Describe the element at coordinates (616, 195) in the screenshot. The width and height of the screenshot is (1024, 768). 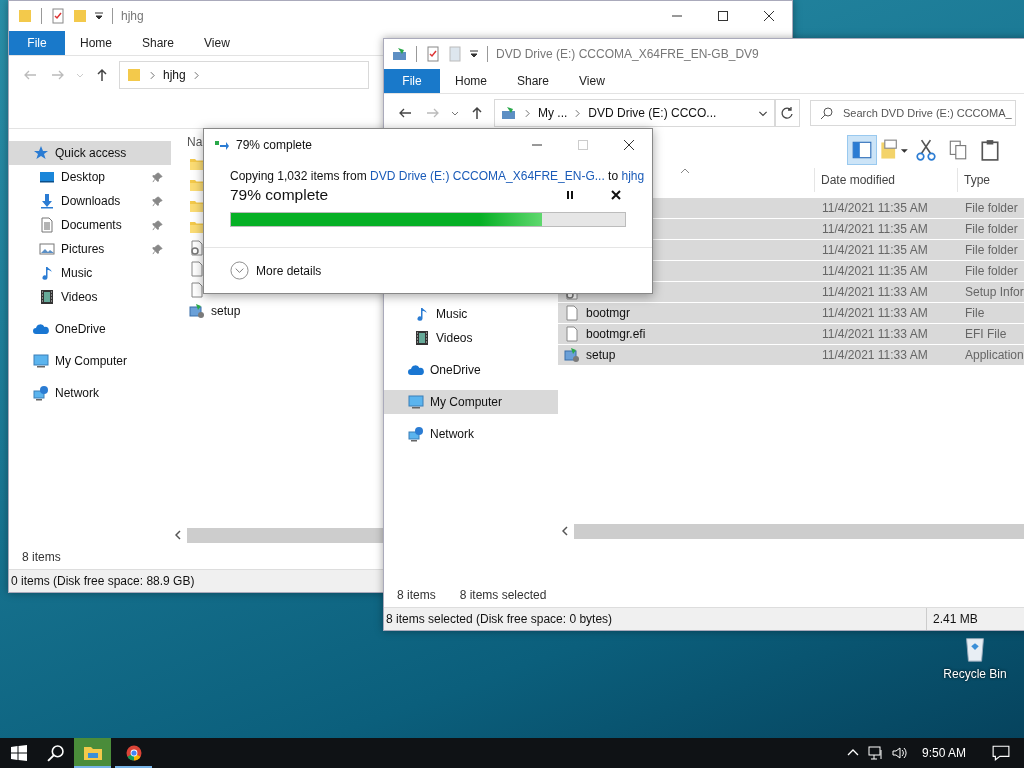
I see `cancel-icon` at that location.